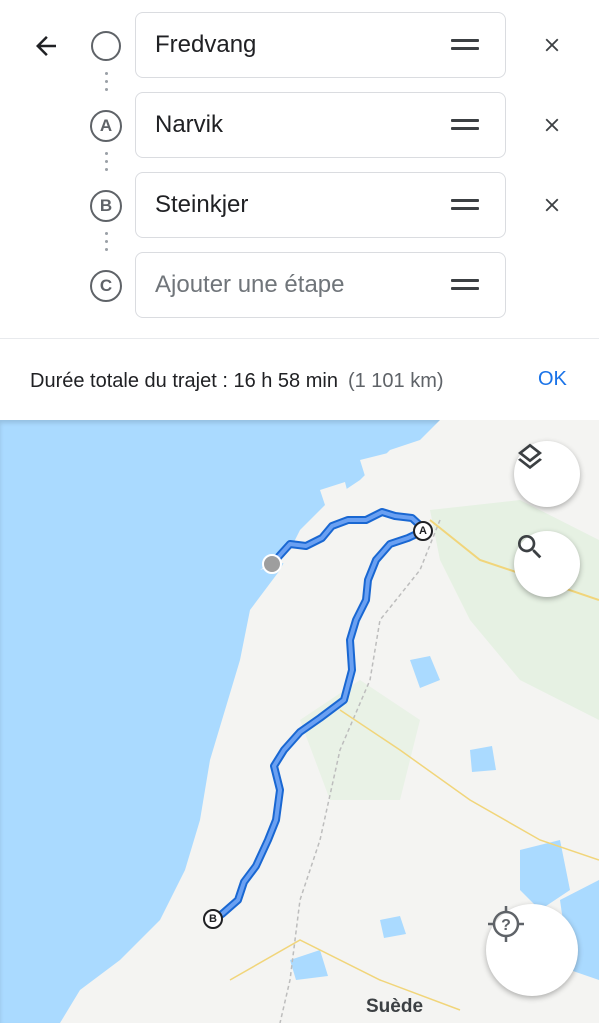 The image size is (599, 1023). I want to click on add-stop-field: Ajouter une étape, so click(320, 285).